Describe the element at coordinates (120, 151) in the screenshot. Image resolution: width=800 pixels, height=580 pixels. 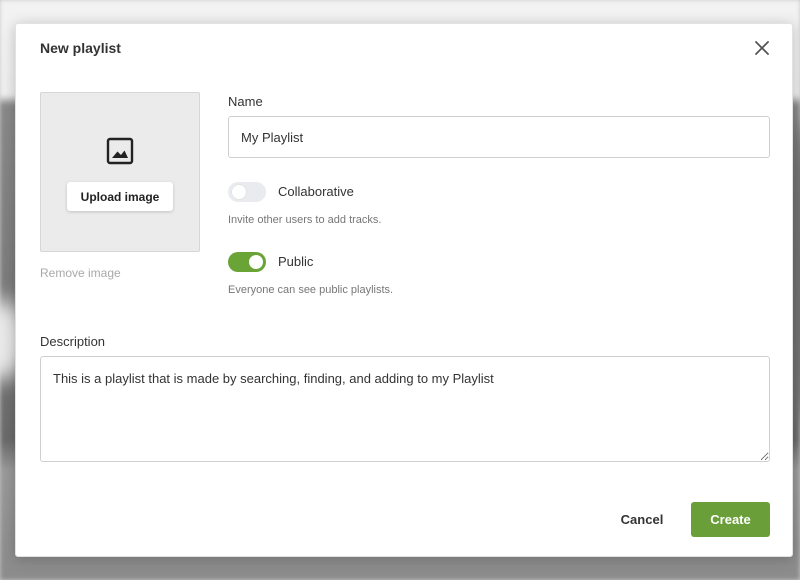
I see `image-icon` at that location.